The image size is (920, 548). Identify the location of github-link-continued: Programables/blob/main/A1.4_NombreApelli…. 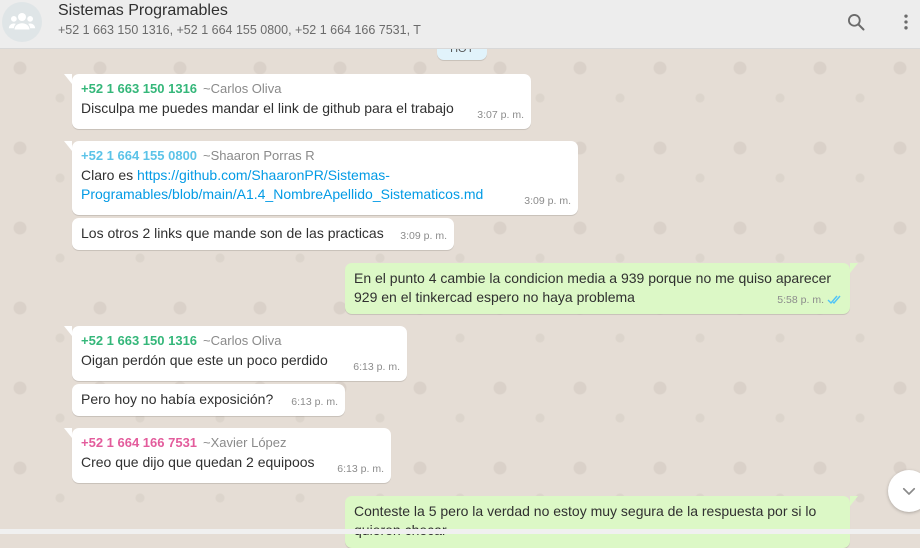
(282, 194).